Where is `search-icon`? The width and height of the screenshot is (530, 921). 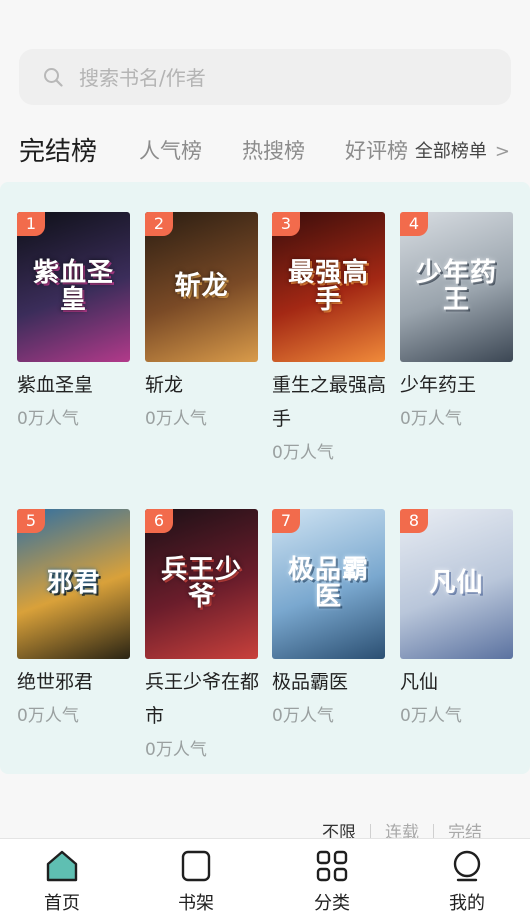 search-icon is located at coordinates (53, 77).